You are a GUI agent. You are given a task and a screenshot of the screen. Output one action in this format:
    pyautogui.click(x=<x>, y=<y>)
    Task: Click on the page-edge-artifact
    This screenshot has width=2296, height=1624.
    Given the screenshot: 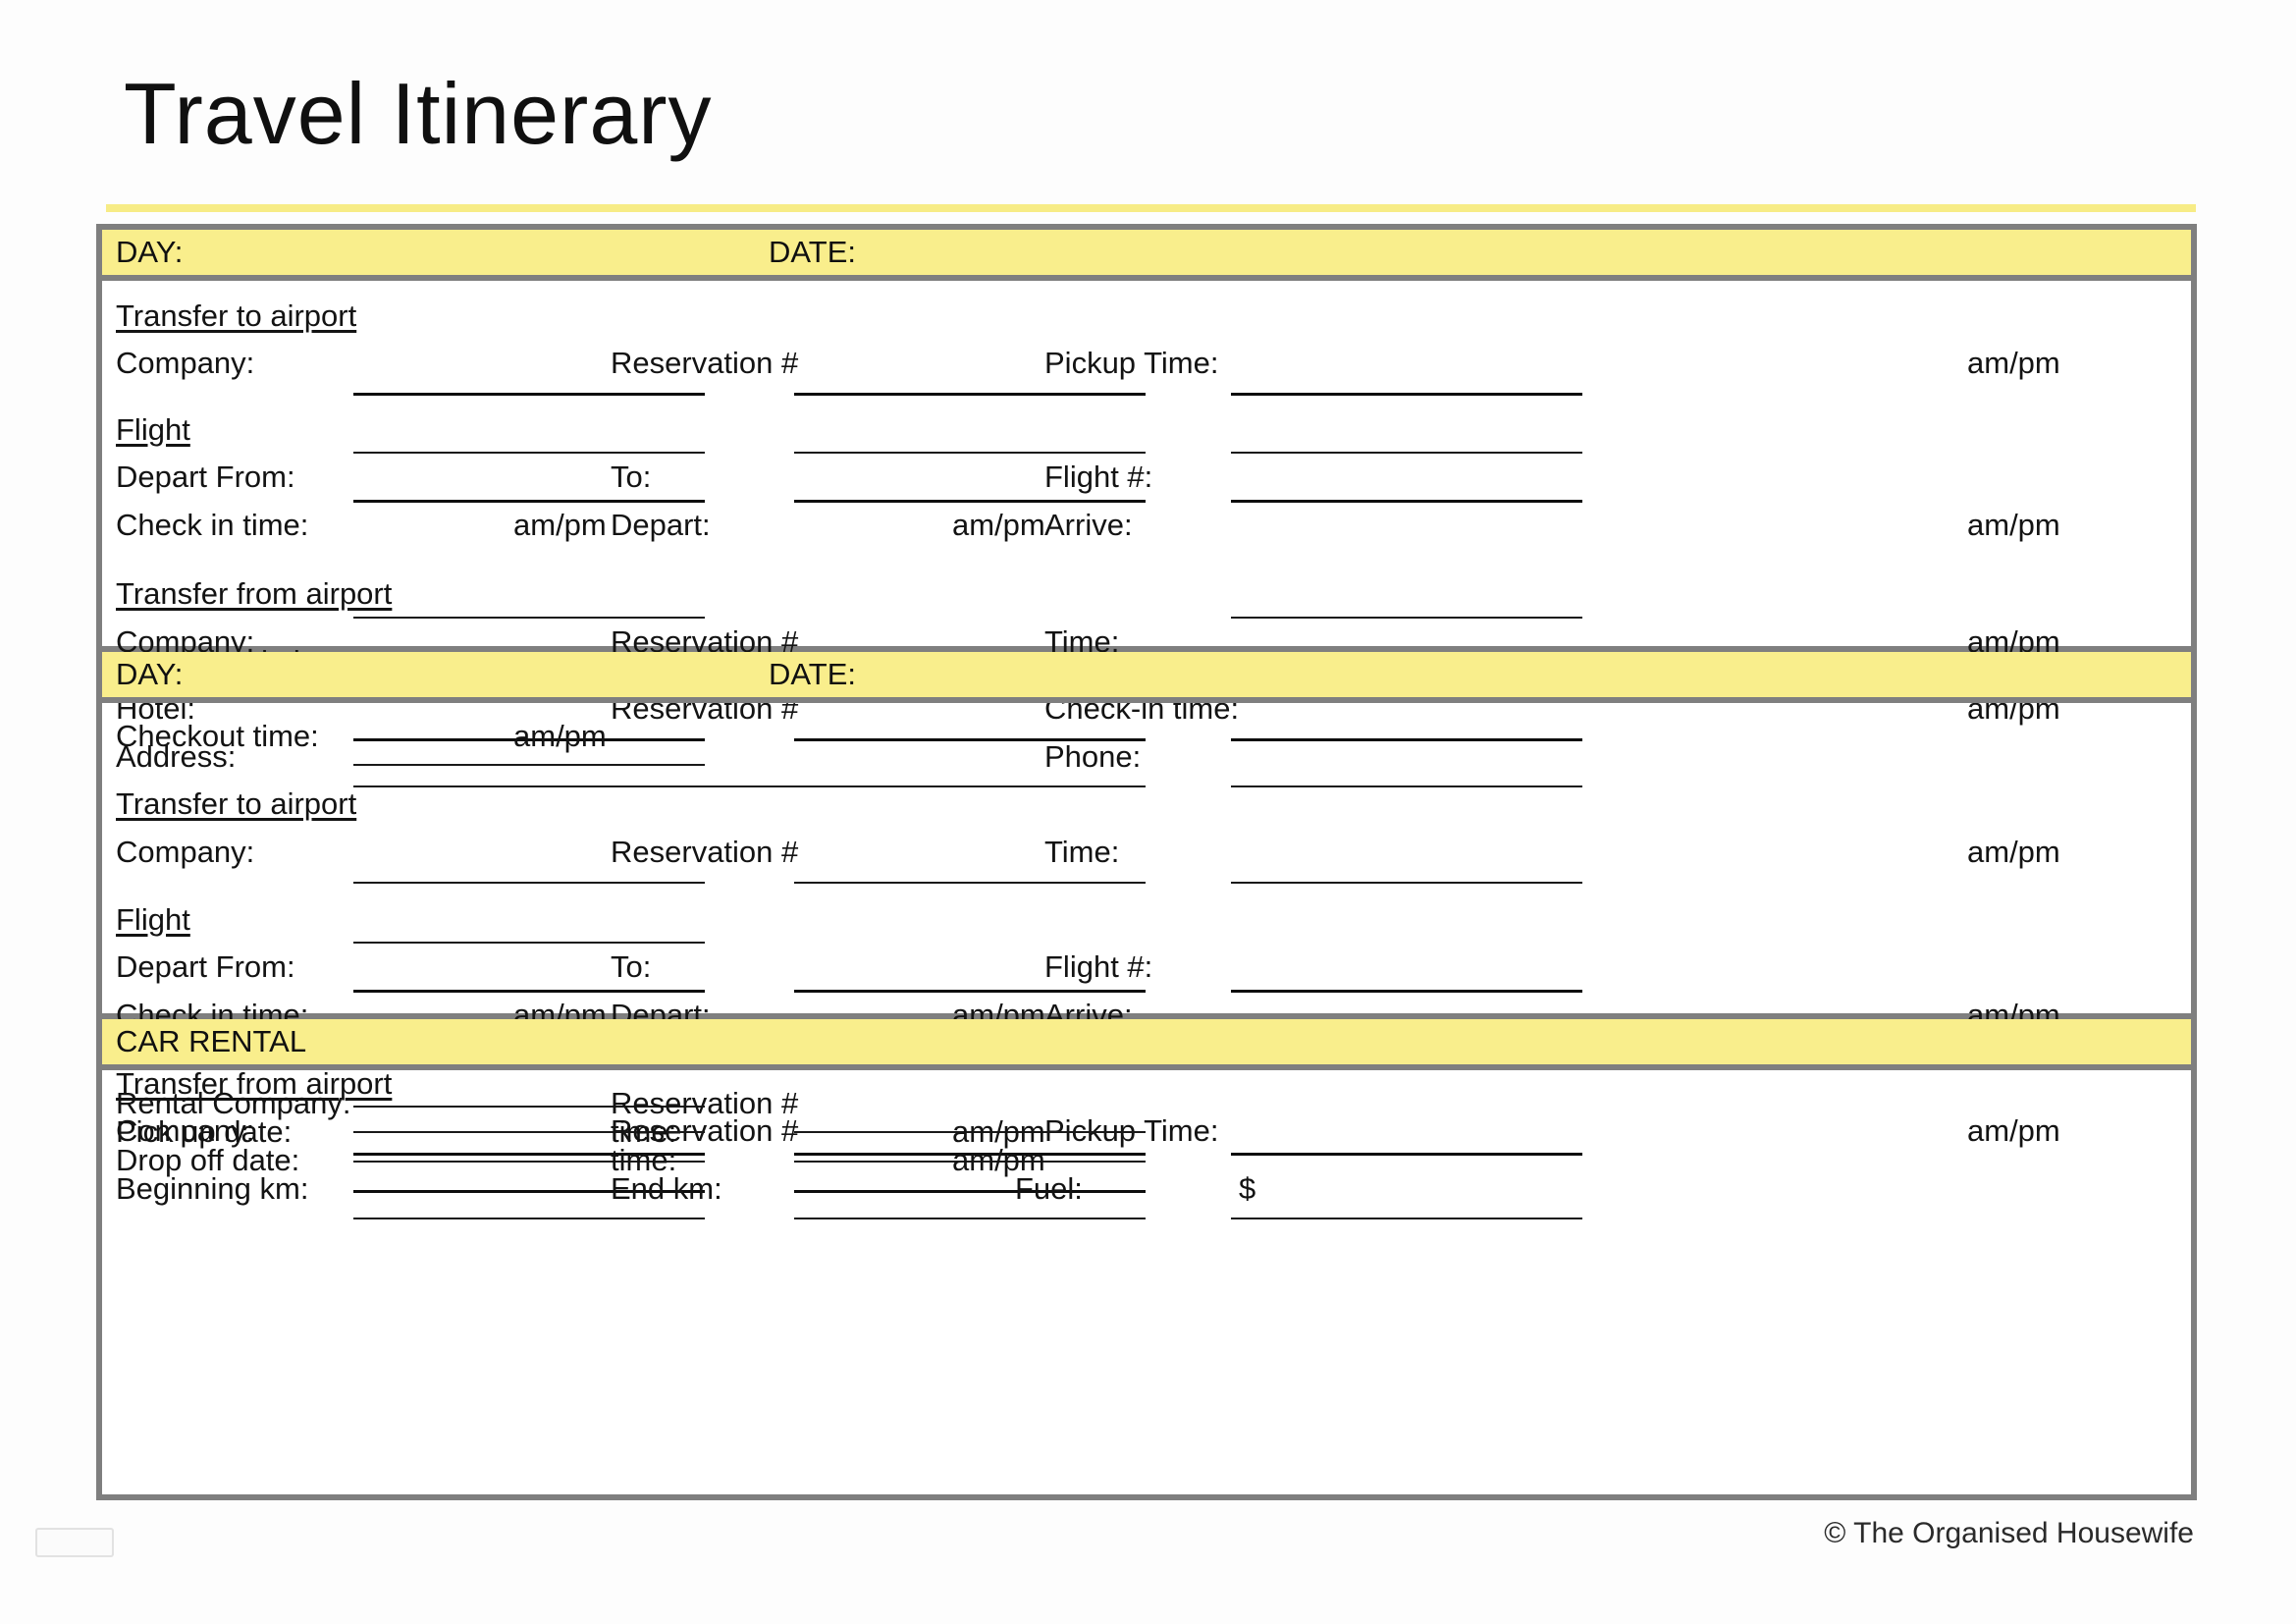 What is the action you would take?
    pyautogui.click(x=75, y=1542)
    